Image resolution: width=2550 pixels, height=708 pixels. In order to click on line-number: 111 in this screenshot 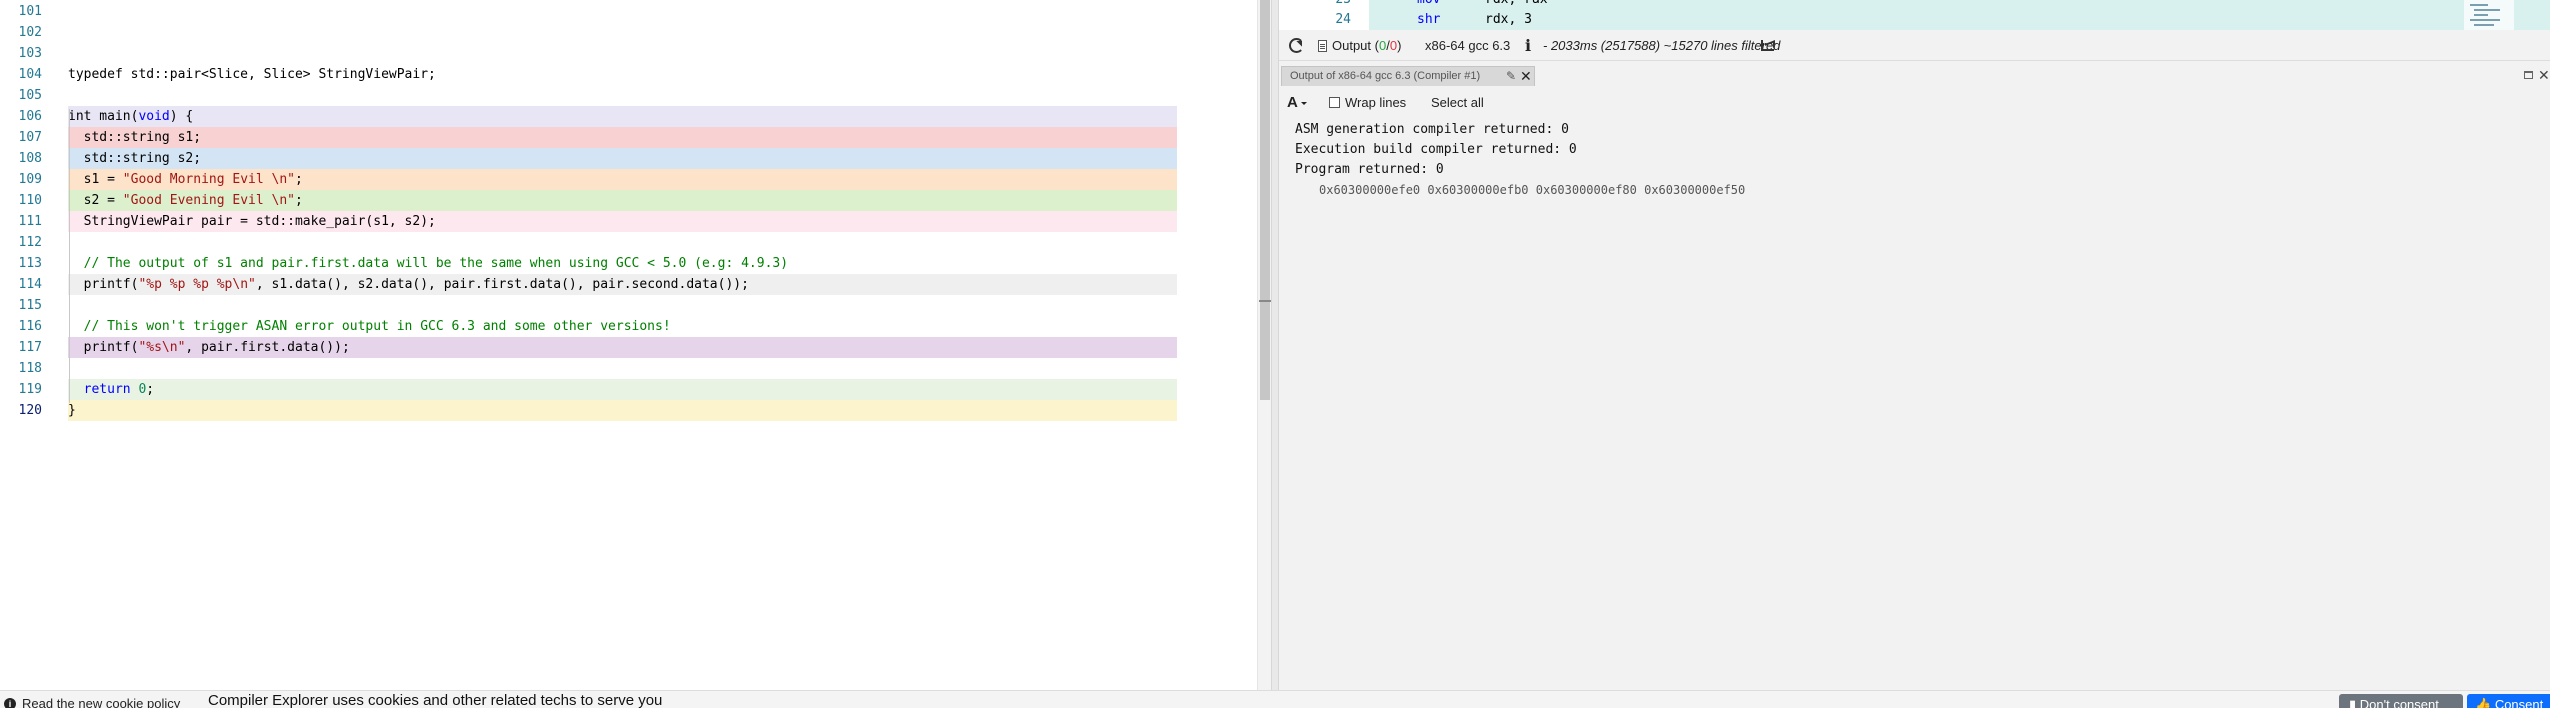, I will do `click(30, 221)`.